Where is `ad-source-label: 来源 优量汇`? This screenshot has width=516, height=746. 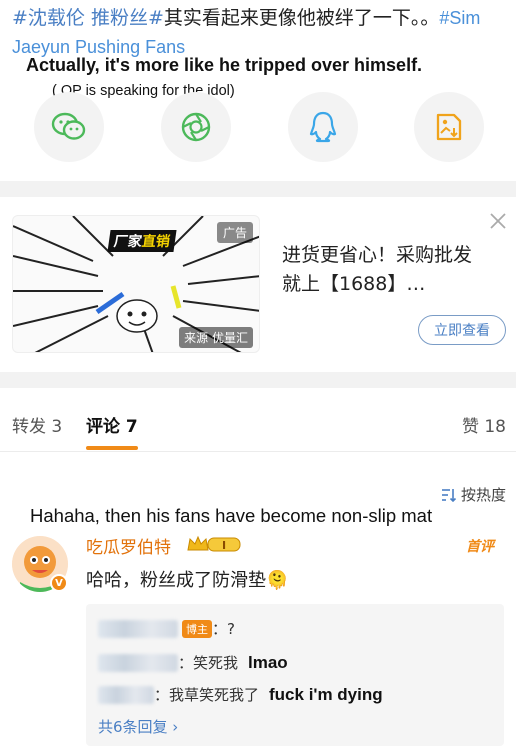 ad-source-label: 来源 优量汇 is located at coordinates (216, 337).